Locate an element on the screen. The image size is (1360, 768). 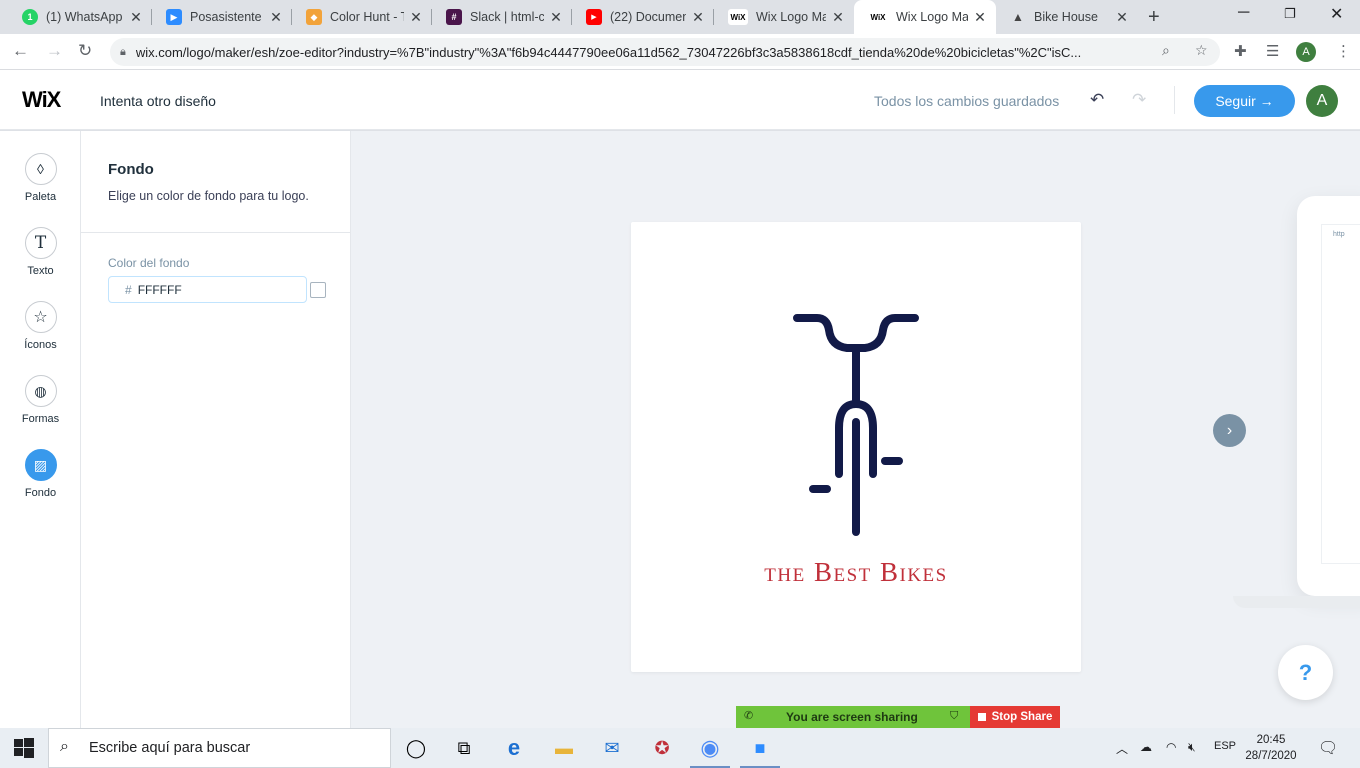
rail-item-paleta: ◊ Paleta is located at coordinates (40, 178).